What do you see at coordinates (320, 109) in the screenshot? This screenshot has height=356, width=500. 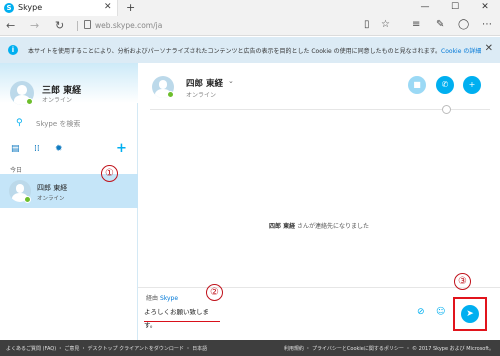 I see `header-divider` at bounding box center [320, 109].